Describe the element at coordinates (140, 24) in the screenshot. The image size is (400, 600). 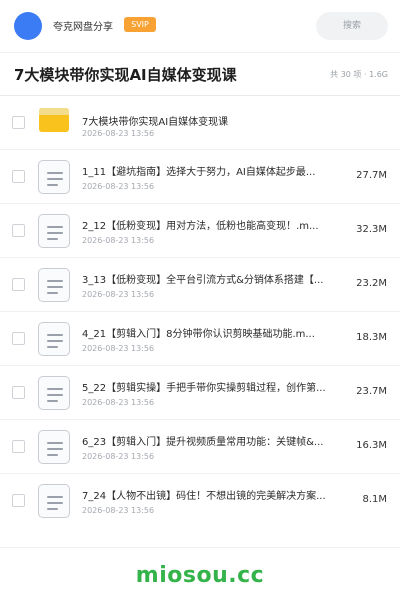
I see `svip-badge: SVIP` at that location.